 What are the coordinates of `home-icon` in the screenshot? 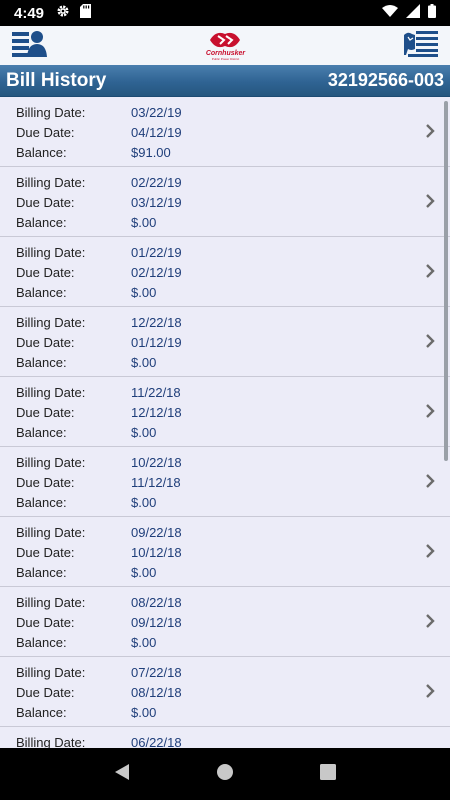 It's located at (225, 774).